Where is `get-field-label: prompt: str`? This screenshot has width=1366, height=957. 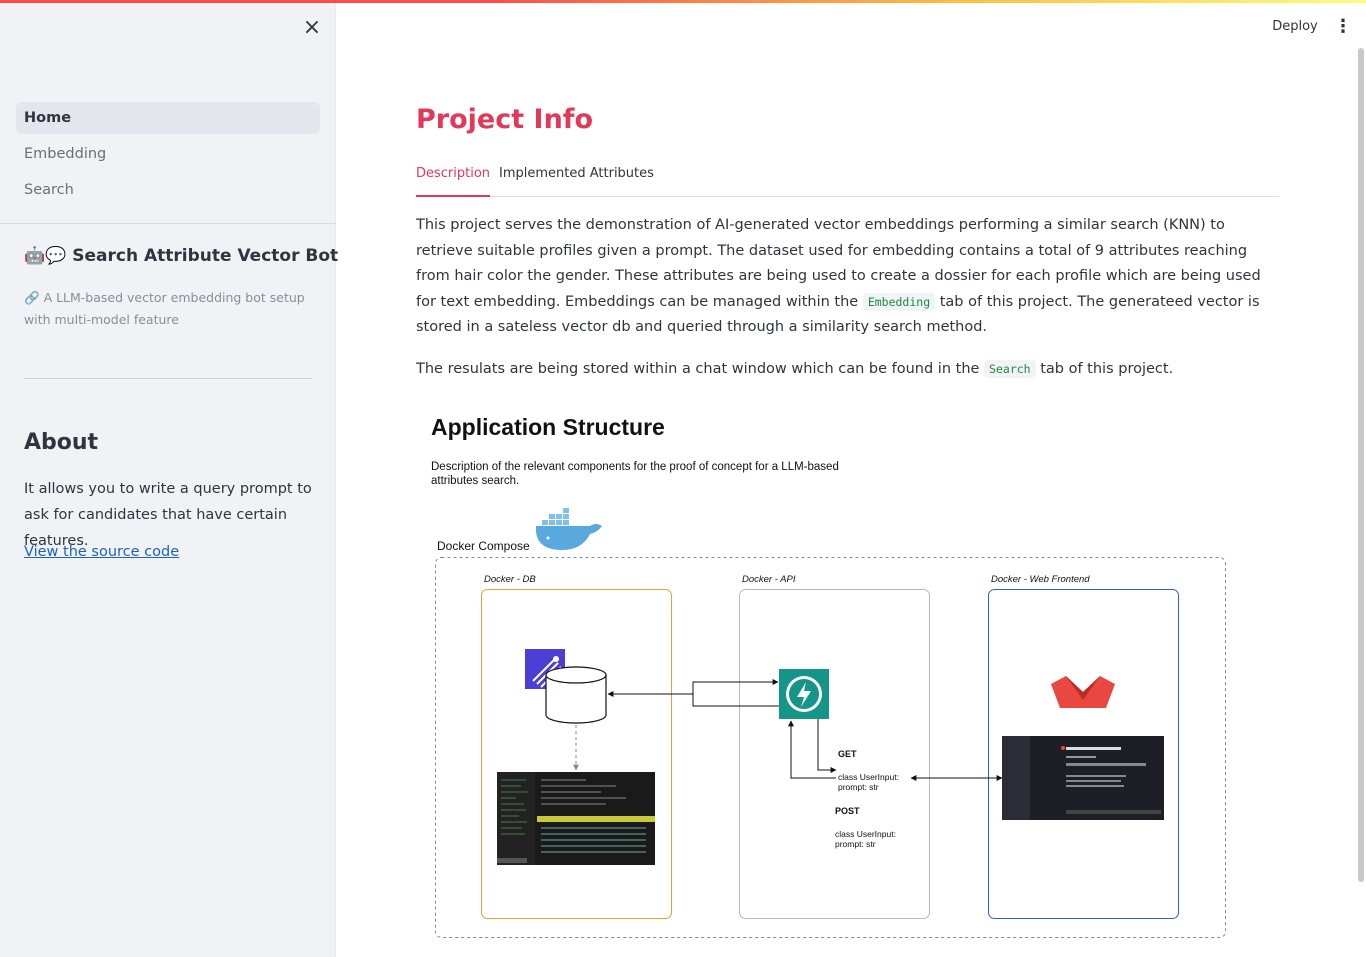 get-field-label: prompt: str is located at coordinates (858, 787).